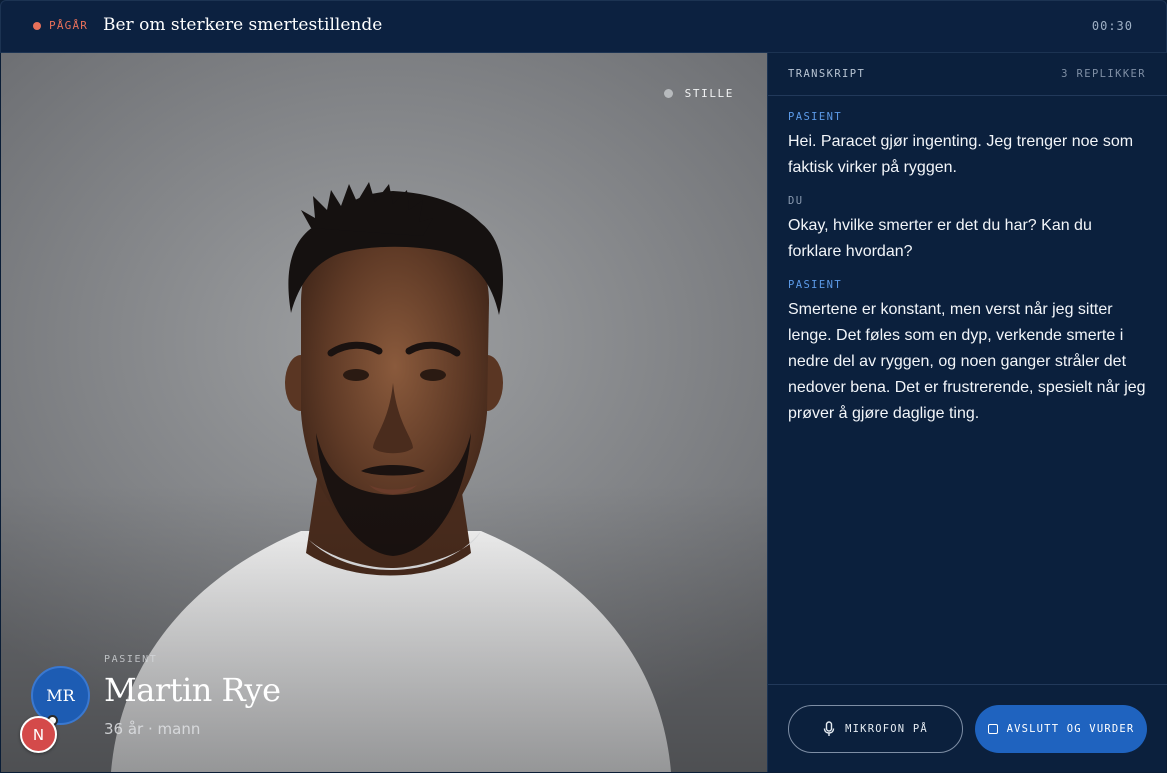 Image resolution: width=1167 pixels, height=773 pixels. I want to click on audio-state-label: STILLE, so click(709, 93).